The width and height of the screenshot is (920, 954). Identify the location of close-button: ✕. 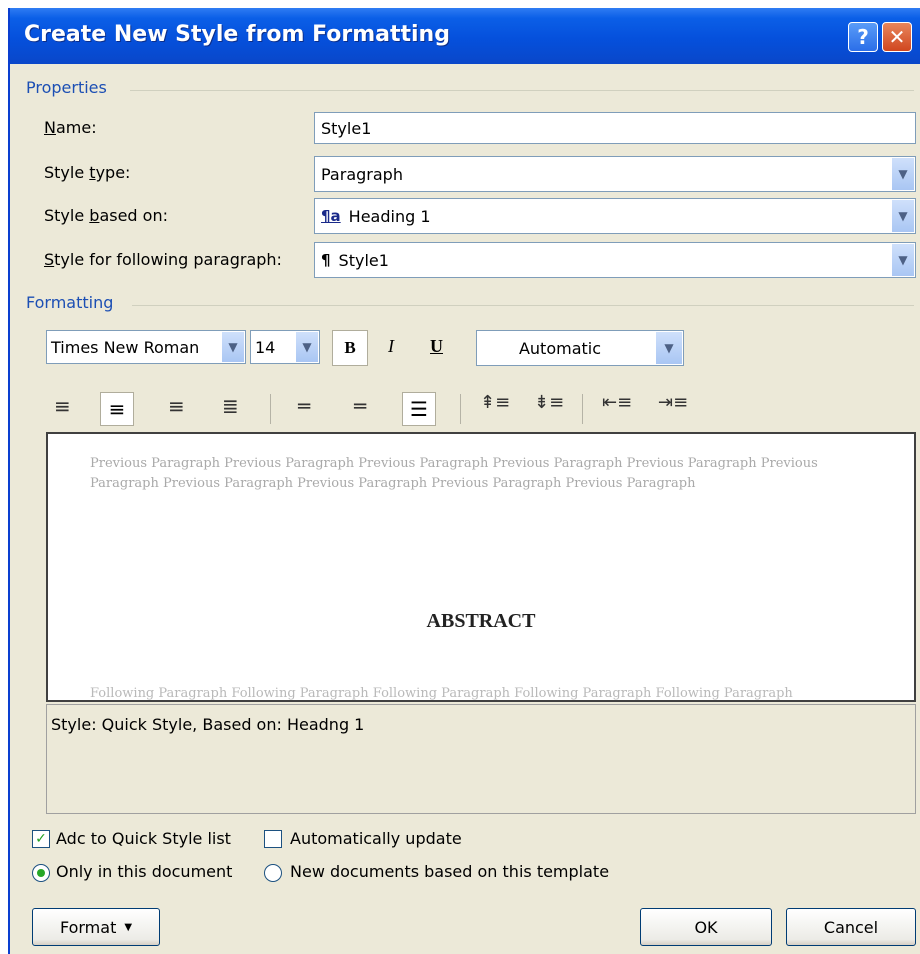
(897, 37).